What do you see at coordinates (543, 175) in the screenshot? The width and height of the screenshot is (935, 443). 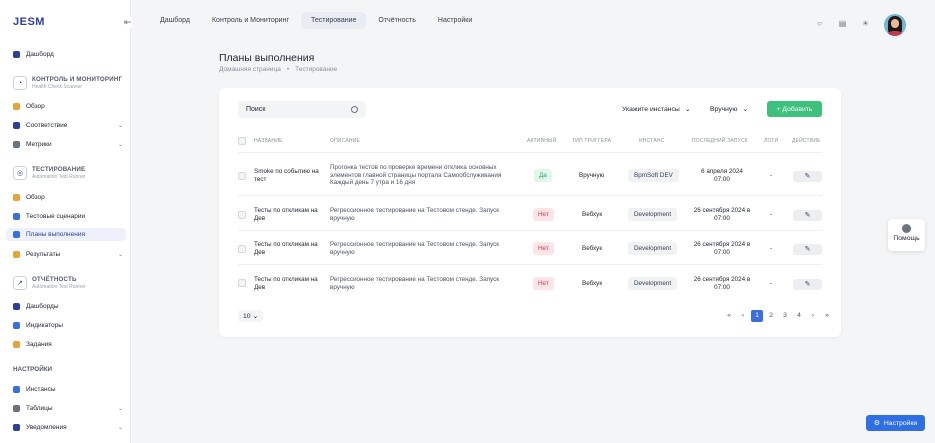 I see `status-badge: Да` at bounding box center [543, 175].